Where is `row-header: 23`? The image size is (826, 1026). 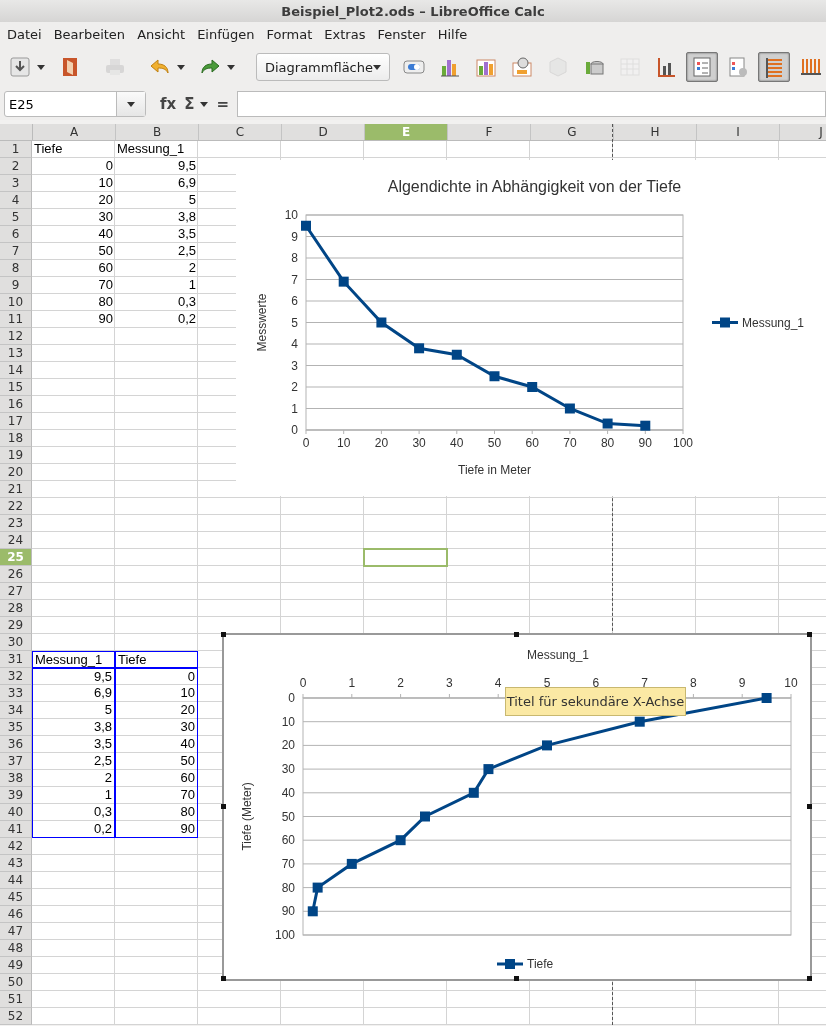
row-header: 23 is located at coordinates (16, 523).